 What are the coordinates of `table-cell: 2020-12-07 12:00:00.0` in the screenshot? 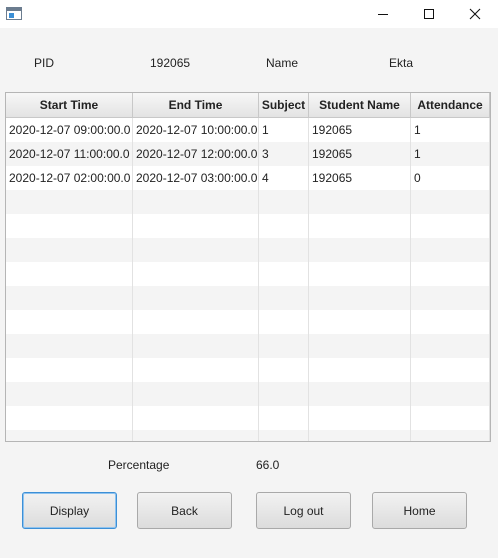 It's located at (196, 154).